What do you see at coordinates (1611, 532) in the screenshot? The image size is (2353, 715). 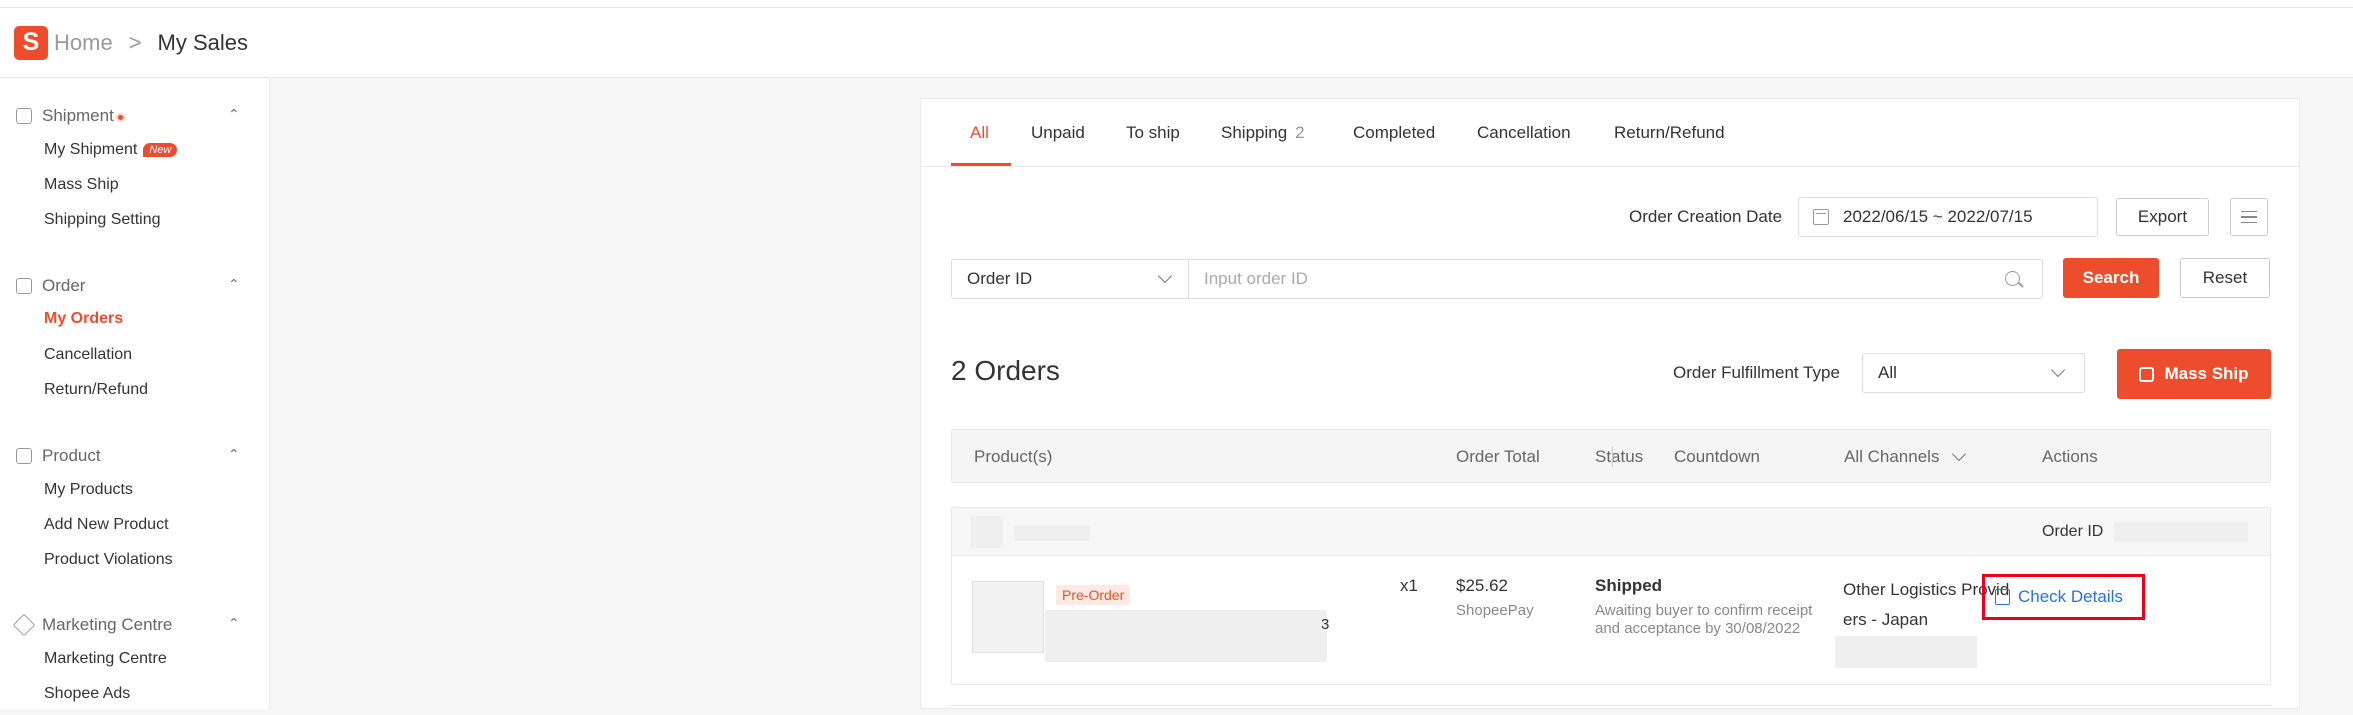 I see `order-card-header: Order ID` at bounding box center [1611, 532].